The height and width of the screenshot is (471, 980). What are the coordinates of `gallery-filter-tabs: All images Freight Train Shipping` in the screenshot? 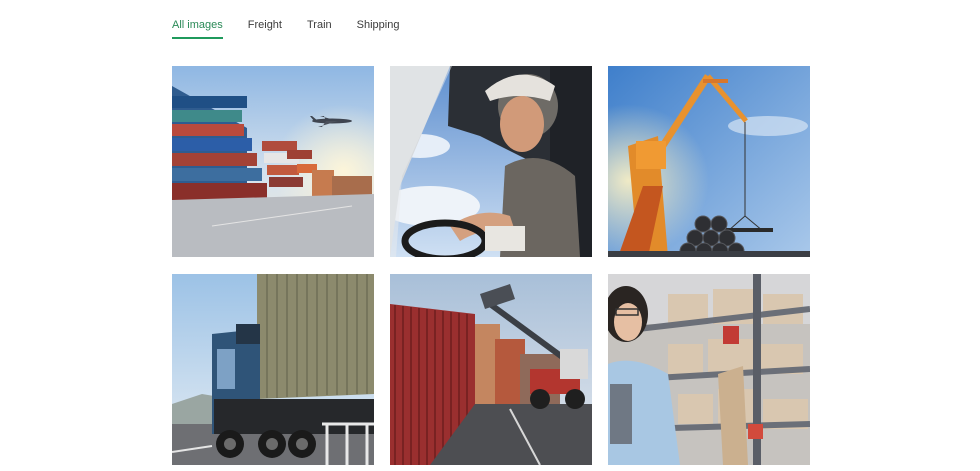 It's located at (298, 29).